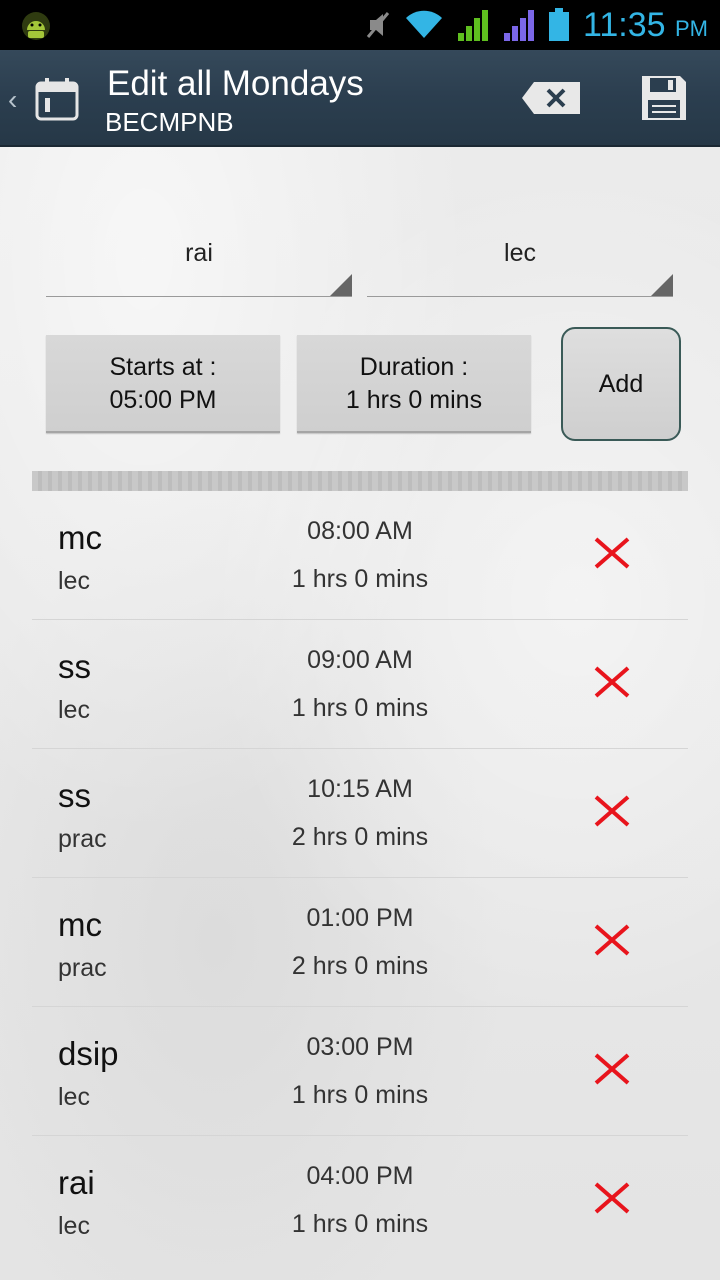 This screenshot has width=720, height=1280. I want to click on starts-at-label: Starts at :, so click(163, 367).